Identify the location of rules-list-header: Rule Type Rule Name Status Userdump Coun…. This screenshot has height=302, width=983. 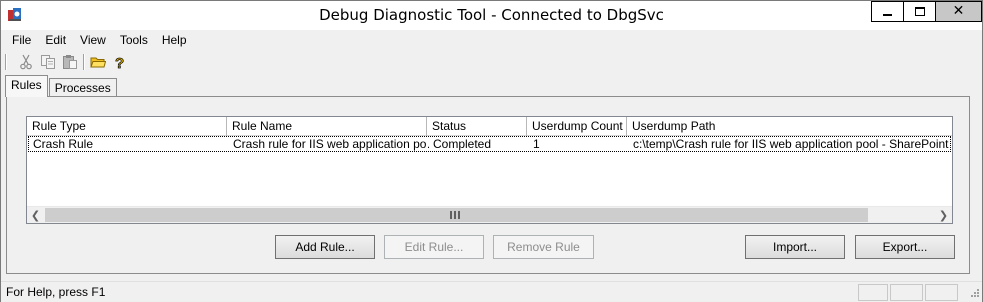
(489, 126).